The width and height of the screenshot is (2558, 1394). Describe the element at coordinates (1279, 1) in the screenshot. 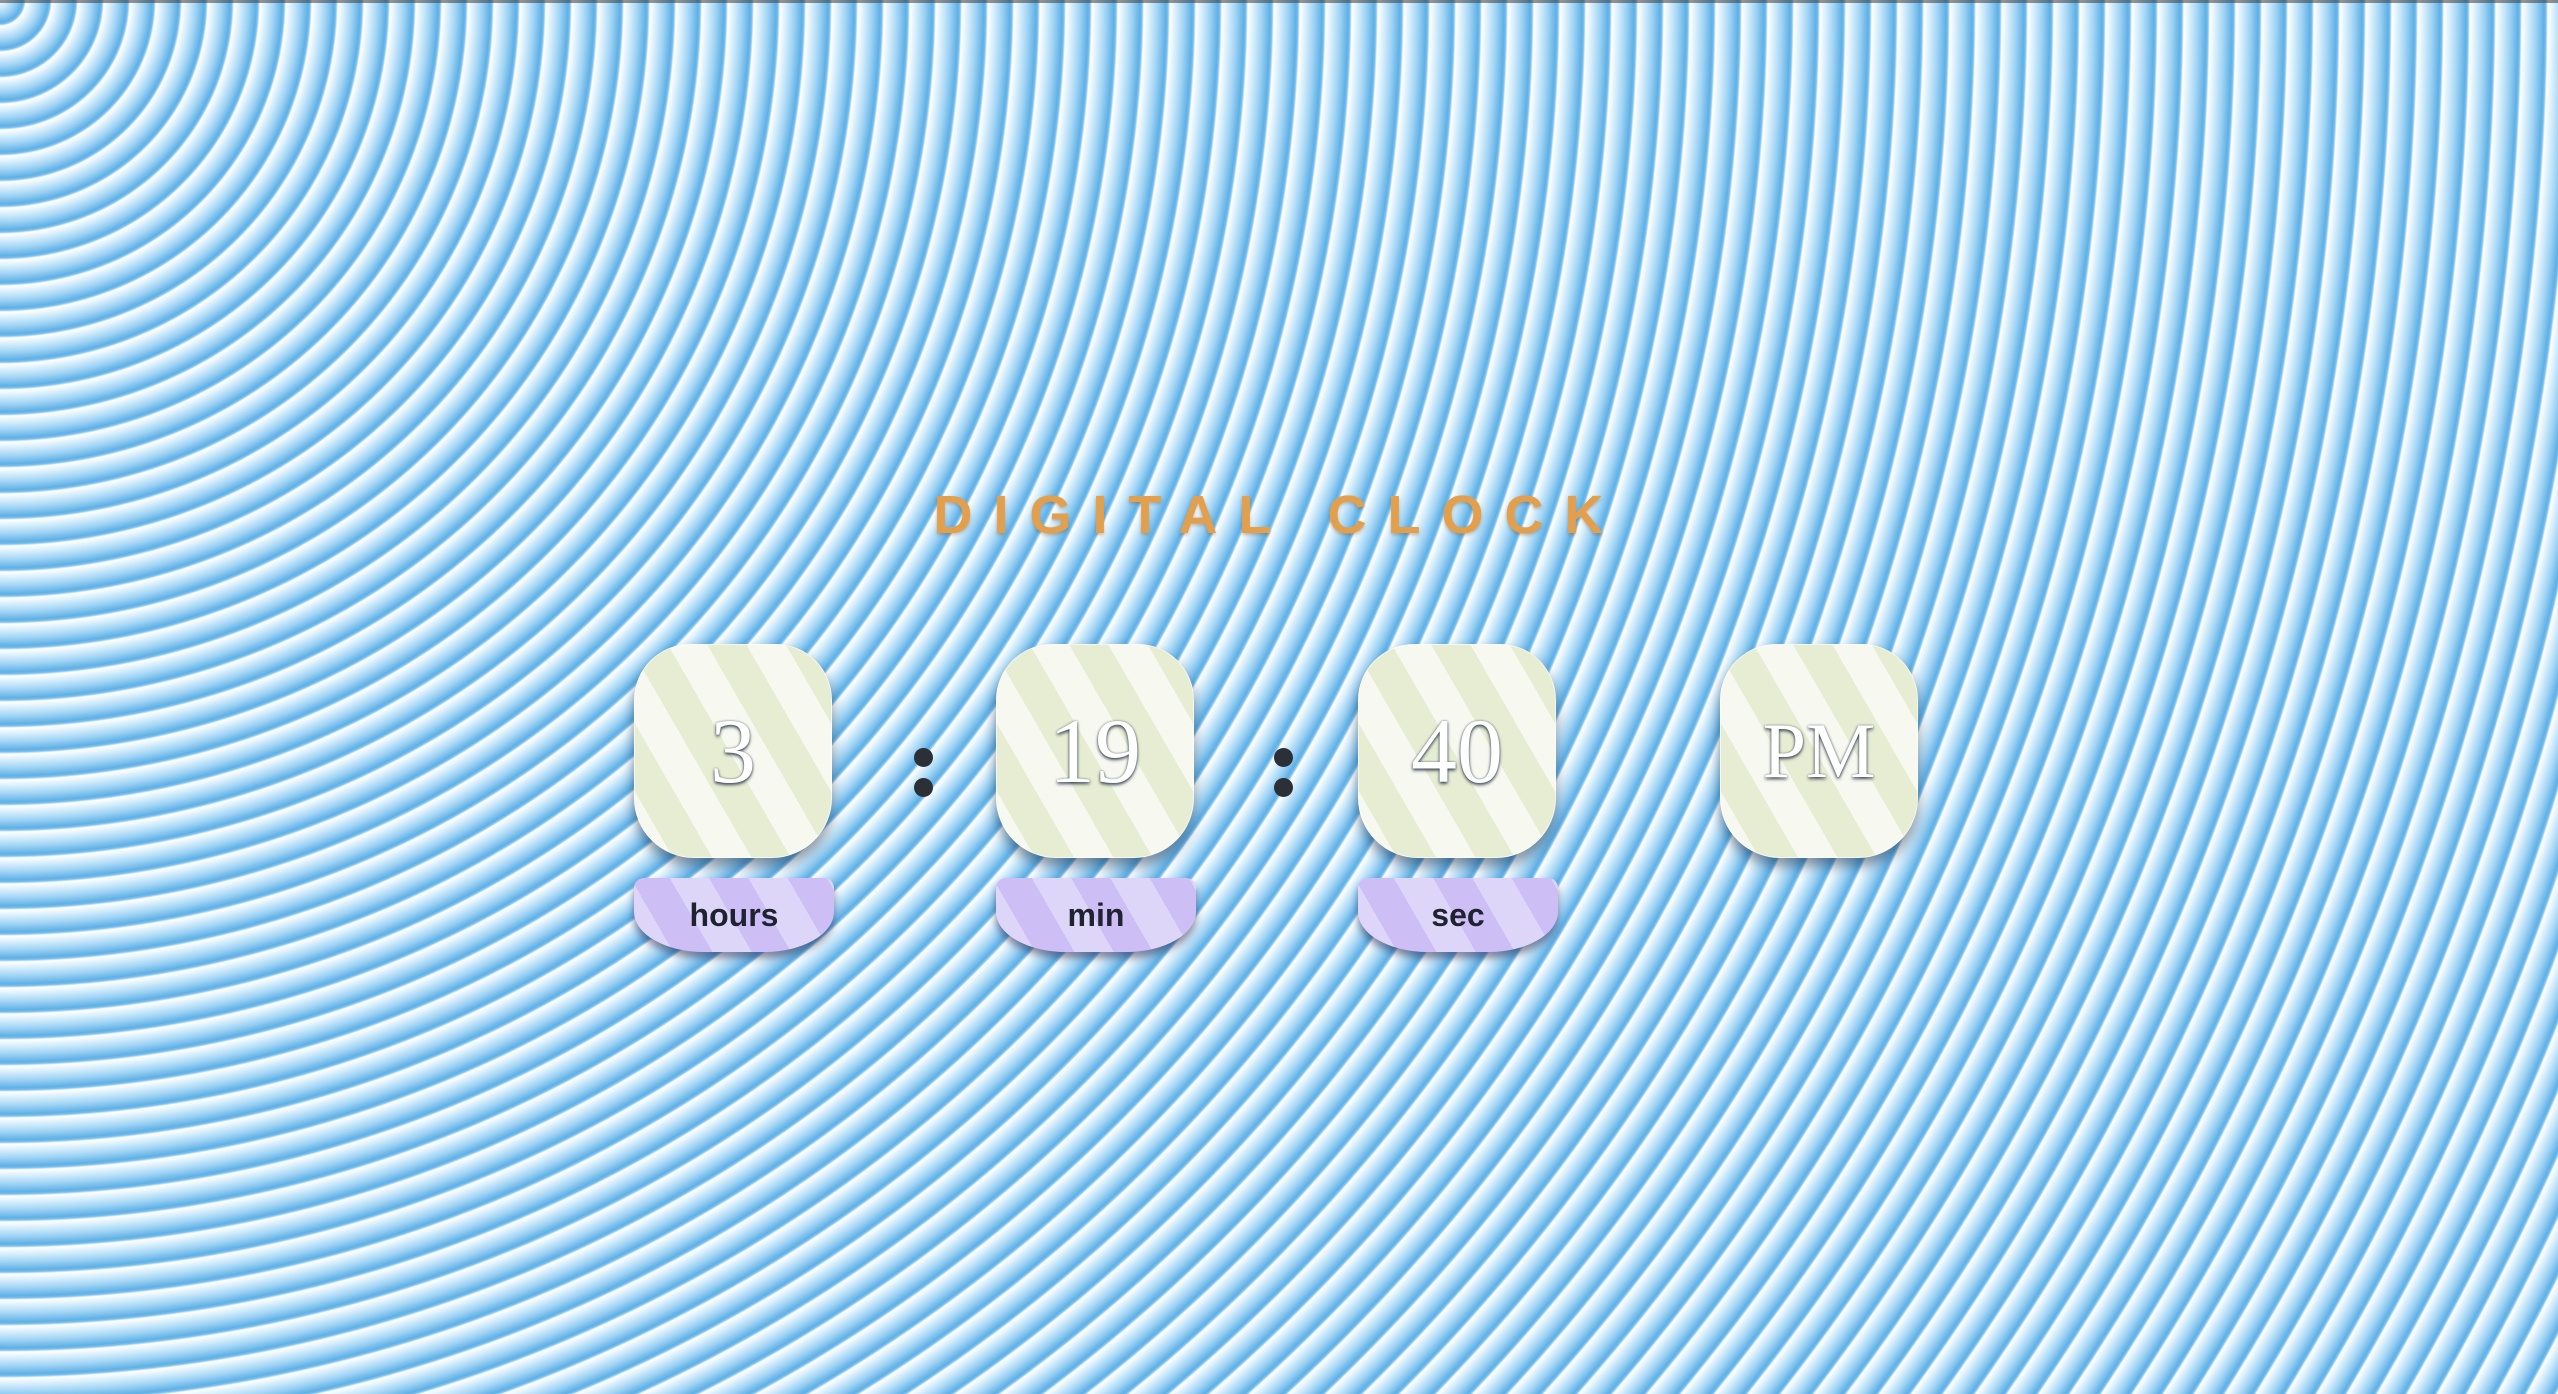

I see `window-top-edge` at that location.